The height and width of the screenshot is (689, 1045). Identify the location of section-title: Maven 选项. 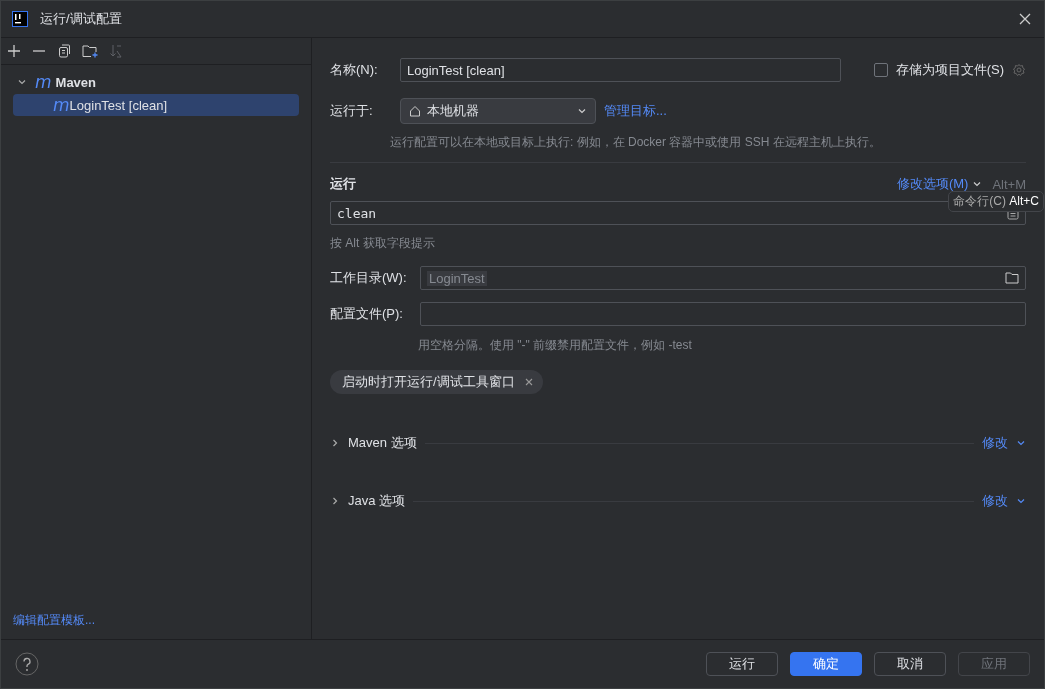
(382, 443).